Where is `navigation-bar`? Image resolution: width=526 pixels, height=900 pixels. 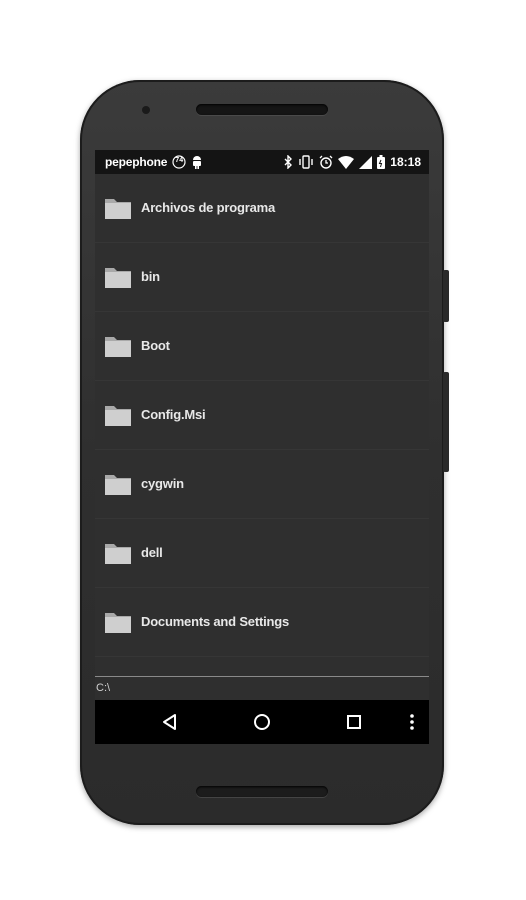
navigation-bar is located at coordinates (262, 722).